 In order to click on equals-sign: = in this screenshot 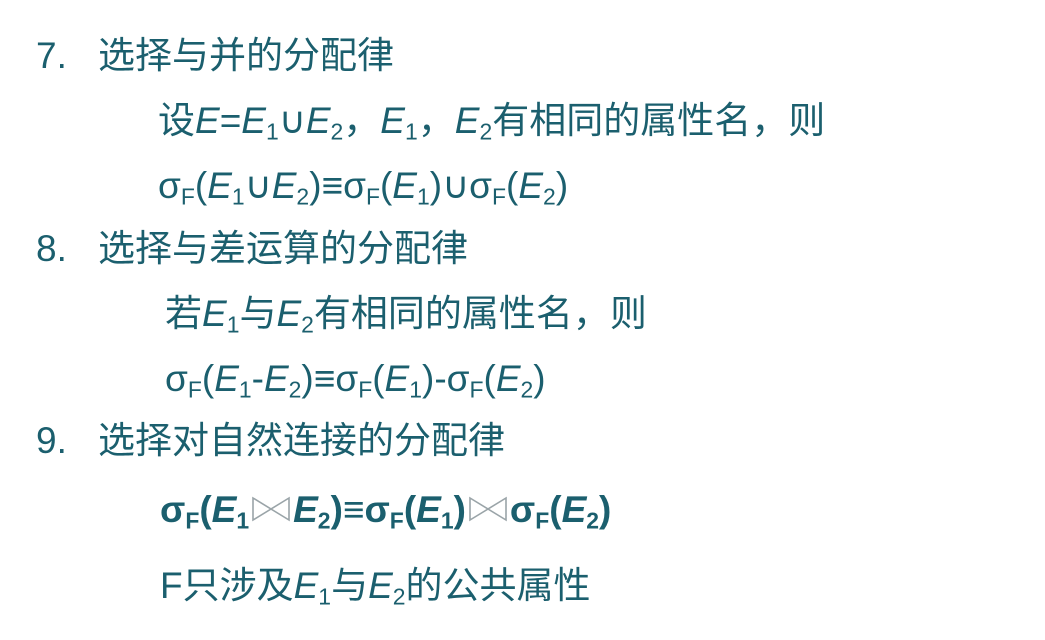, I will do `click(230, 120)`.